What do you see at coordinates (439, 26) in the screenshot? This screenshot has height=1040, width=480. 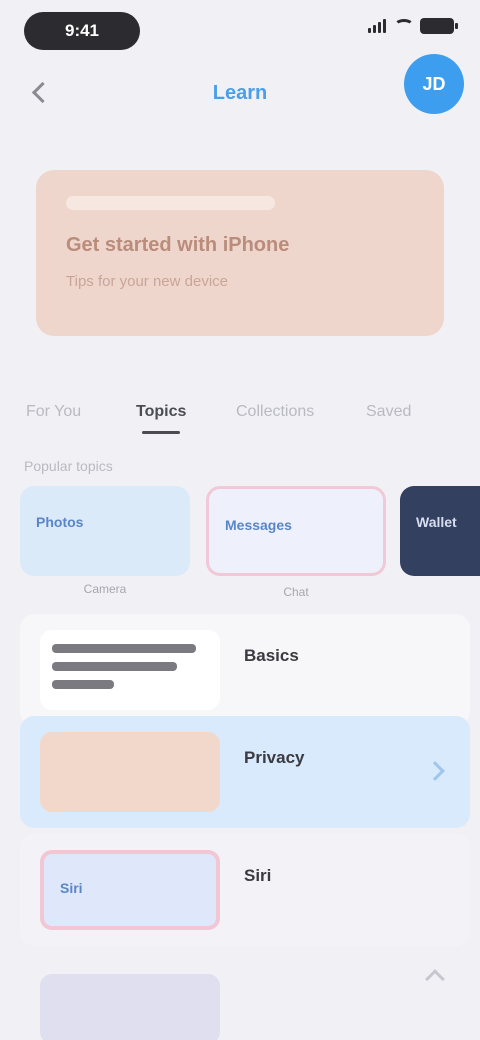 I see `battery-icon` at bounding box center [439, 26].